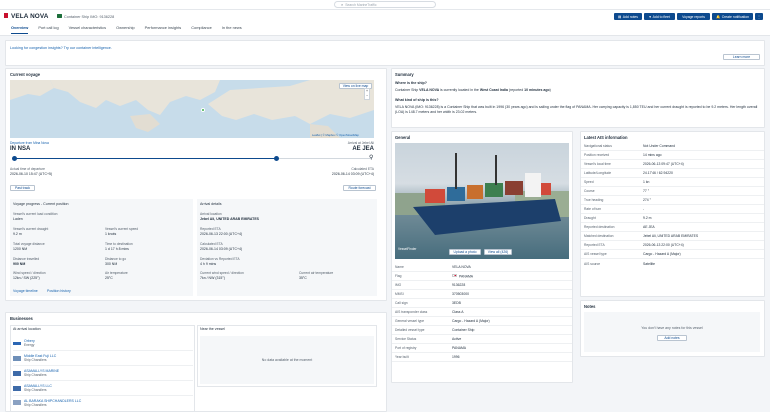 This screenshot has width=770, height=412. What do you see at coordinates (48, 29) in the screenshot?
I see `tab-port-call-log: Port call log` at bounding box center [48, 29].